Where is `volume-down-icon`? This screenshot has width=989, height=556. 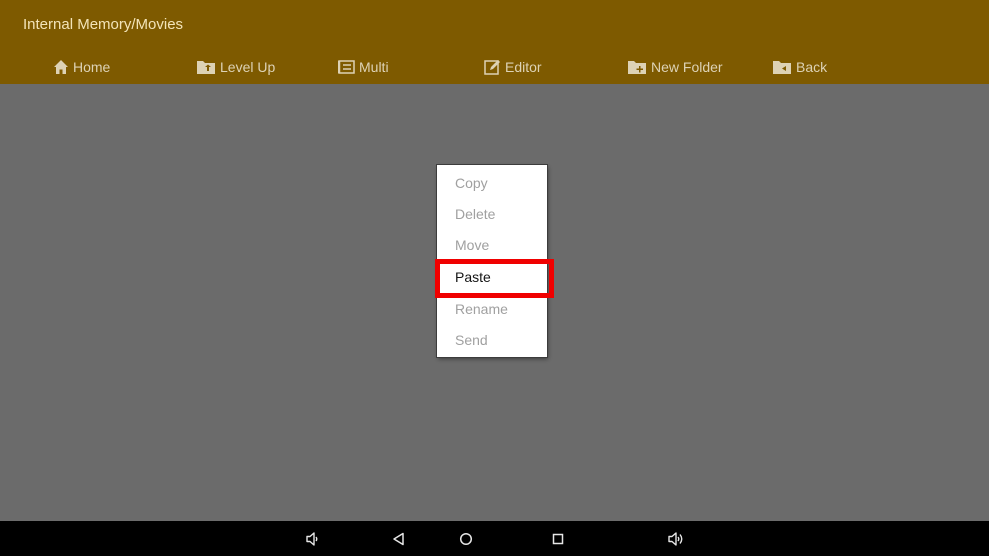 volume-down-icon is located at coordinates (312, 539).